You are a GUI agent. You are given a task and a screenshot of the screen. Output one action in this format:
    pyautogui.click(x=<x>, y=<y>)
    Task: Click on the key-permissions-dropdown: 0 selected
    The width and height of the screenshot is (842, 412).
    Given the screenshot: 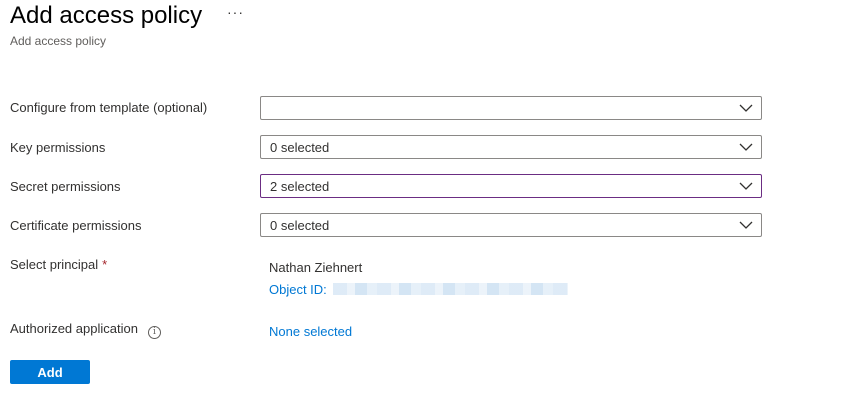 What is the action you would take?
    pyautogui.click(x=511, y=147)
    